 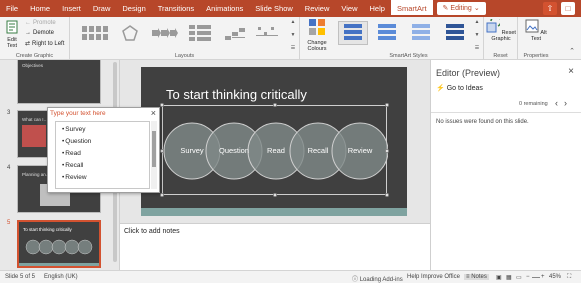 What do you see at coordinates (40, 8) in the screenshot?
I see `tab-home: Home` at bounding box center [40, 8].